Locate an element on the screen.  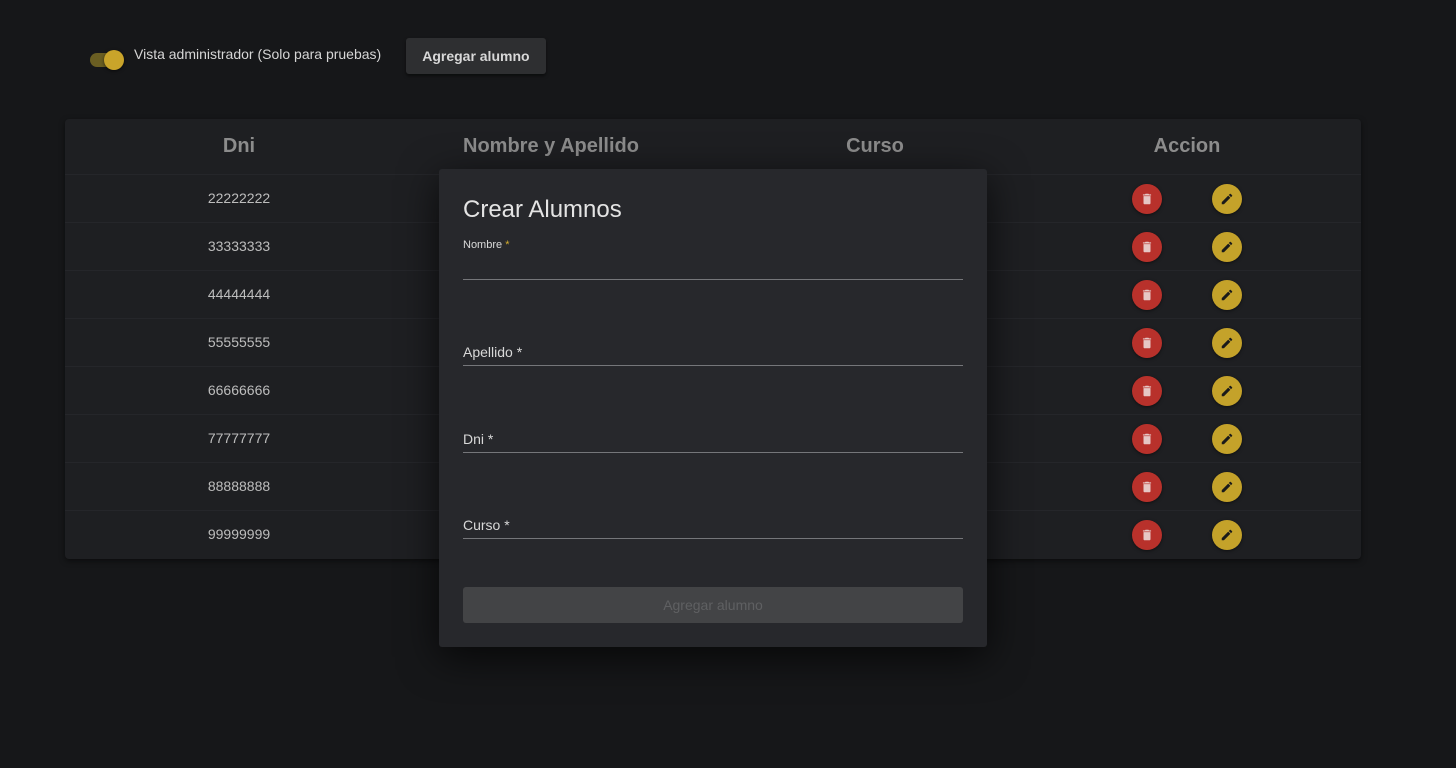
nombre-underline is located at coordinates (713, 279).